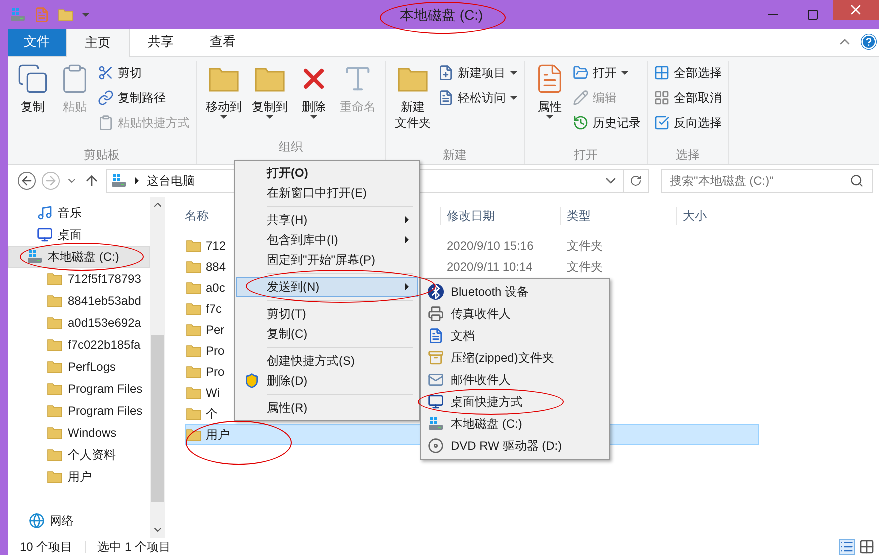 Image resolution: width=879 pixels, height=555 pixels. I want to click on column-header: 修改日期, so click(500, 216).